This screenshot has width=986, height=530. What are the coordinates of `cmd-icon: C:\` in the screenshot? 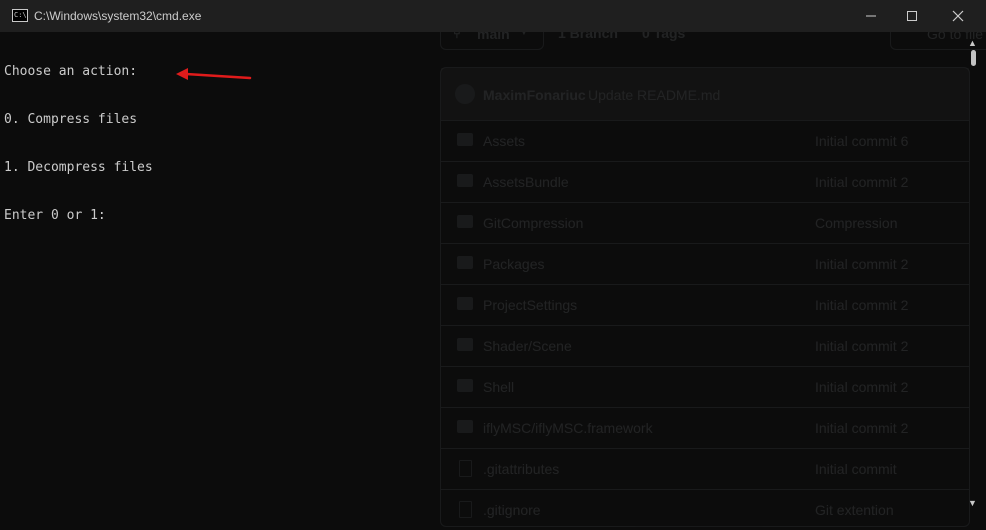 It's located at (20, 15).